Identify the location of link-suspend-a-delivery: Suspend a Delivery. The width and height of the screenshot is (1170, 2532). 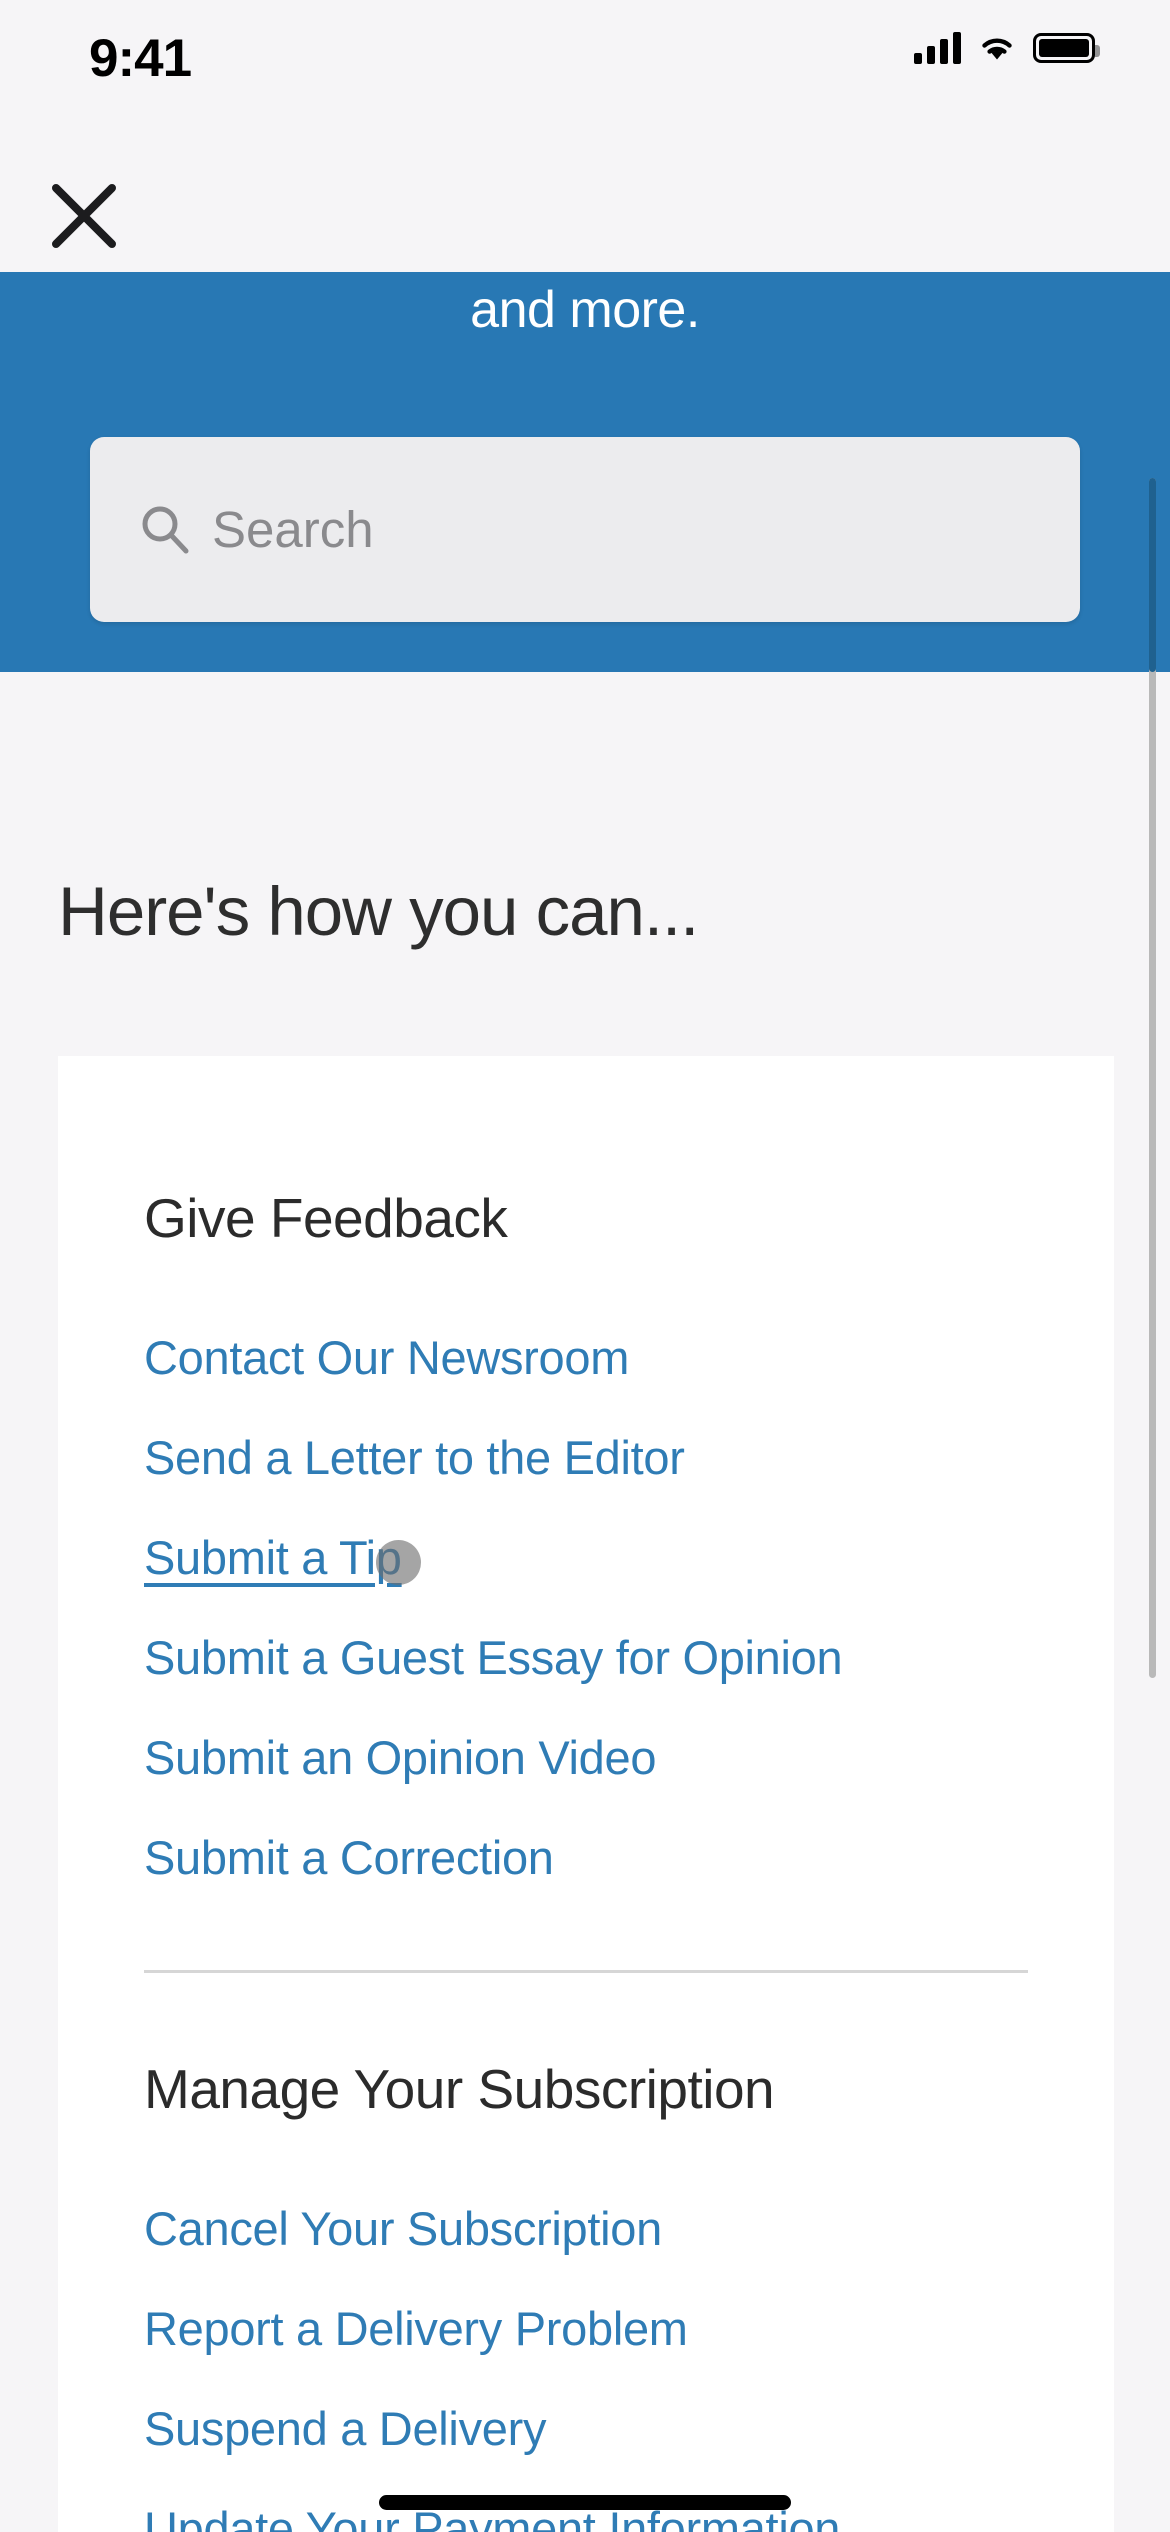
(345, 2429).